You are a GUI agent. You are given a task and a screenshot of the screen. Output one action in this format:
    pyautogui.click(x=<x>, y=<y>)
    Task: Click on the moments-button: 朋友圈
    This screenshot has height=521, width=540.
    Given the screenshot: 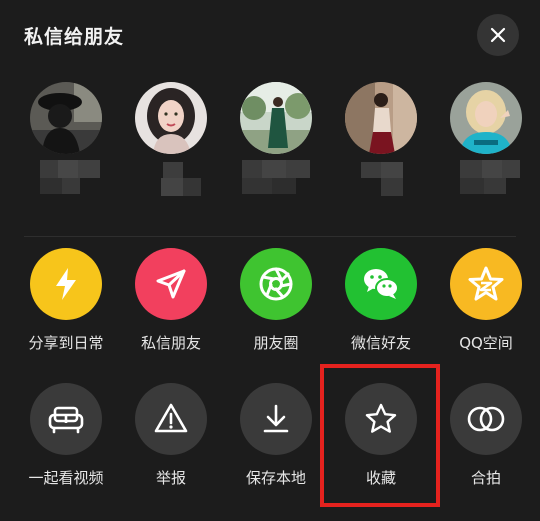 What is the action you would take?
    pyautogui.click(x=276, y=300)
    